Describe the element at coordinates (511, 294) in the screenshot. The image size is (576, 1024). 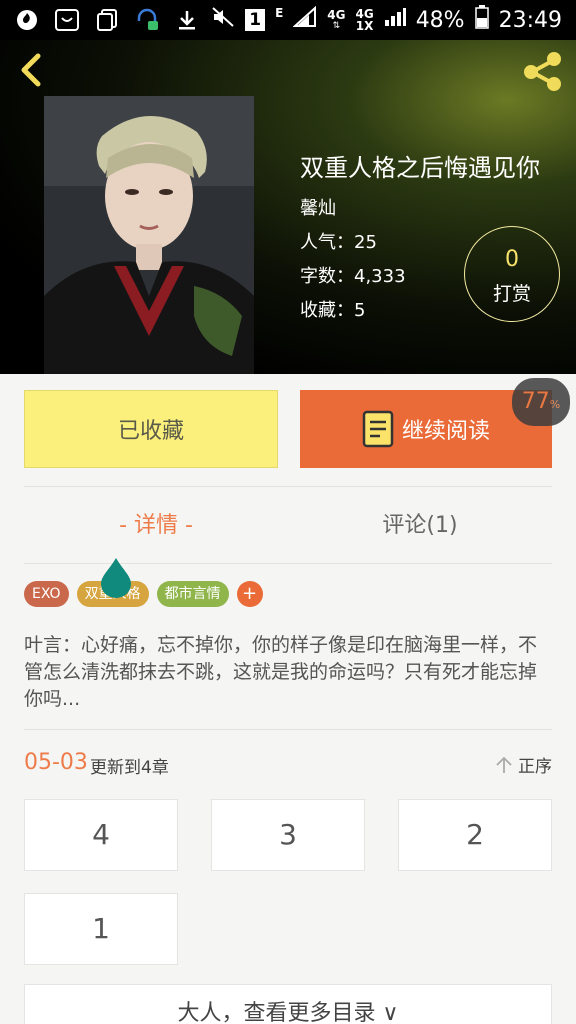
I see `tip-label: 打赏` at that location.